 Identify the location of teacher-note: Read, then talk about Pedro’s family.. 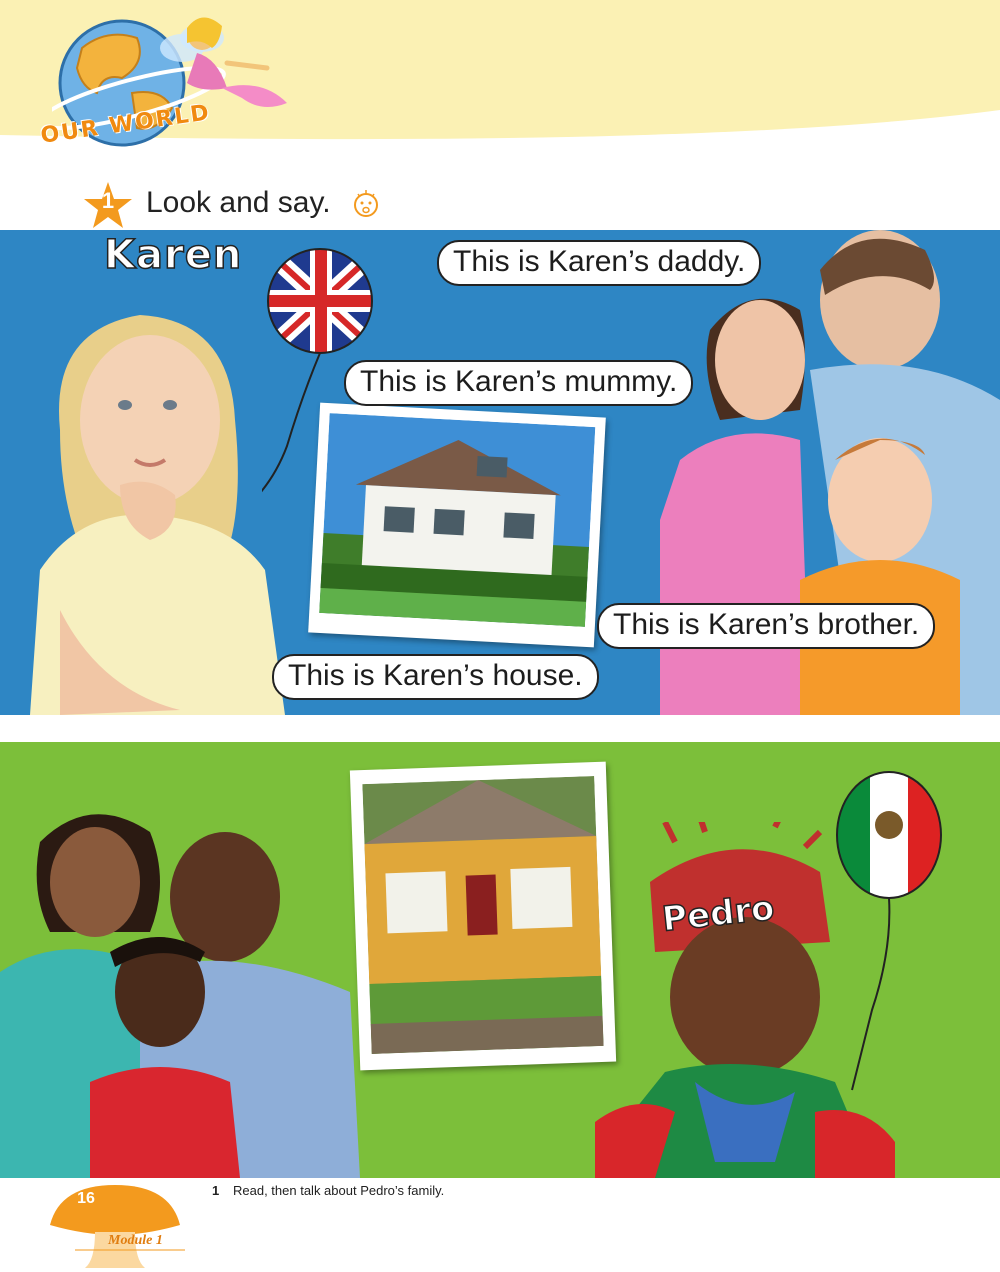
(339, 1190).